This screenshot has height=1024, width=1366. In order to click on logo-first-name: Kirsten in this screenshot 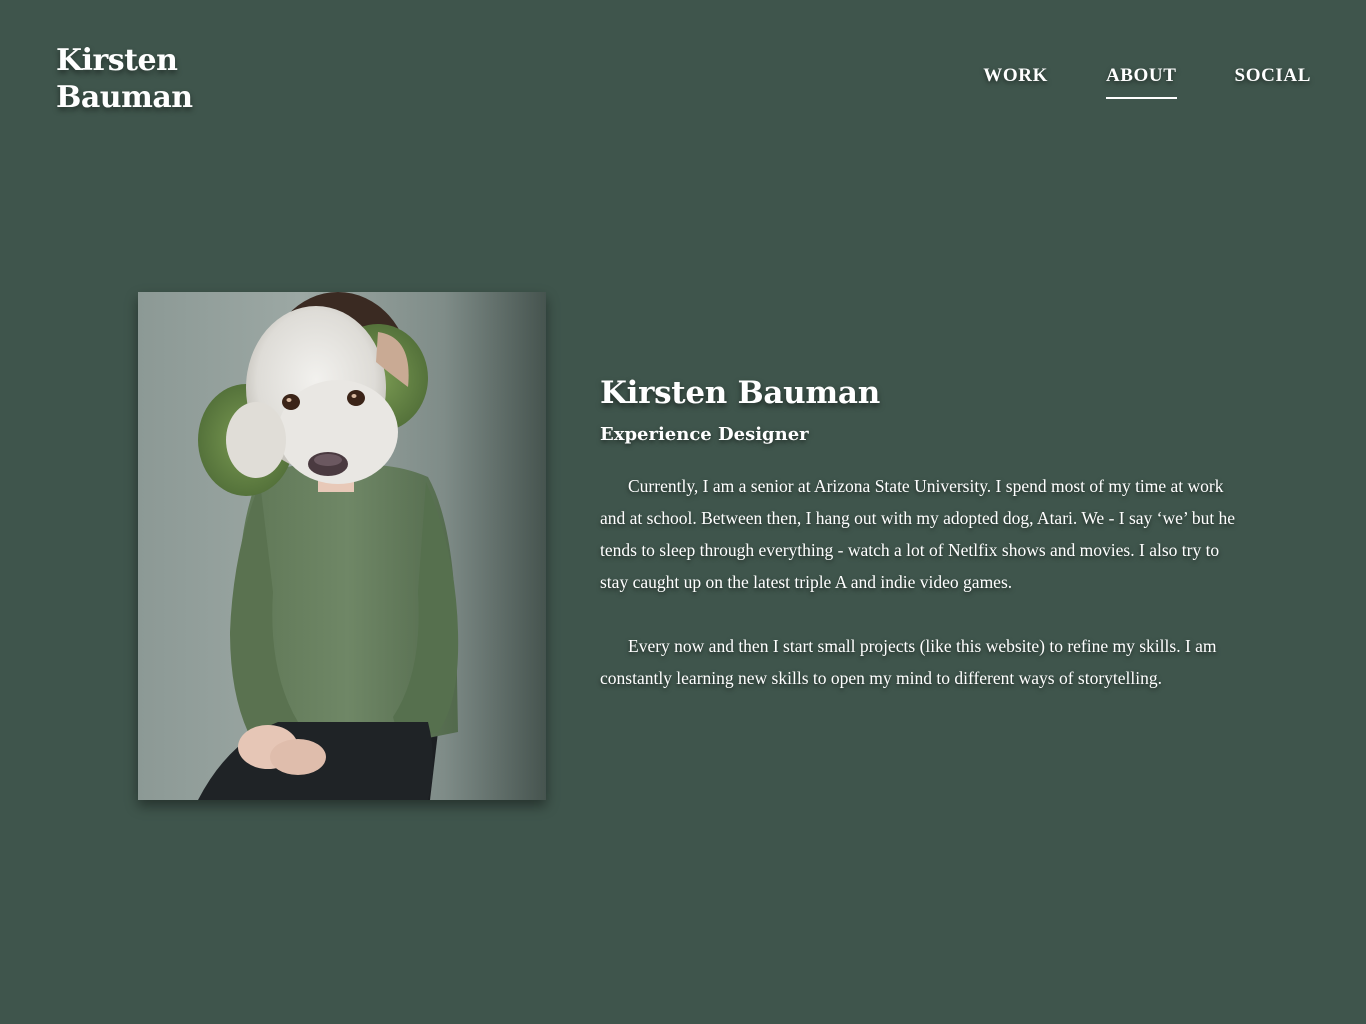, I will do `click(117, 60)`.